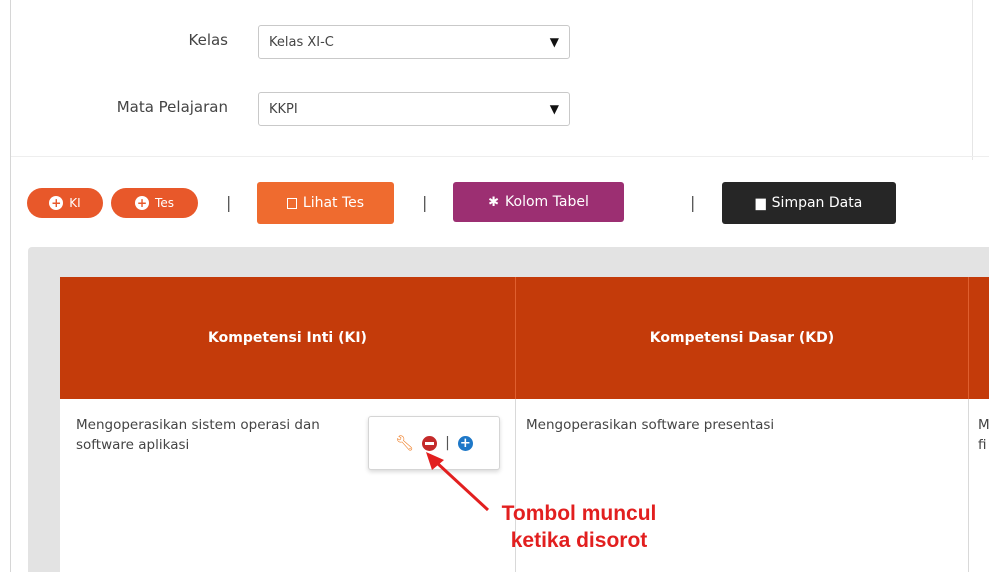 The width and height of the screenshot is (989, 572). Describe the element at coordinates (404, 443) in the screenshot. I see `wrench-icon: 🔧︎` at that location.